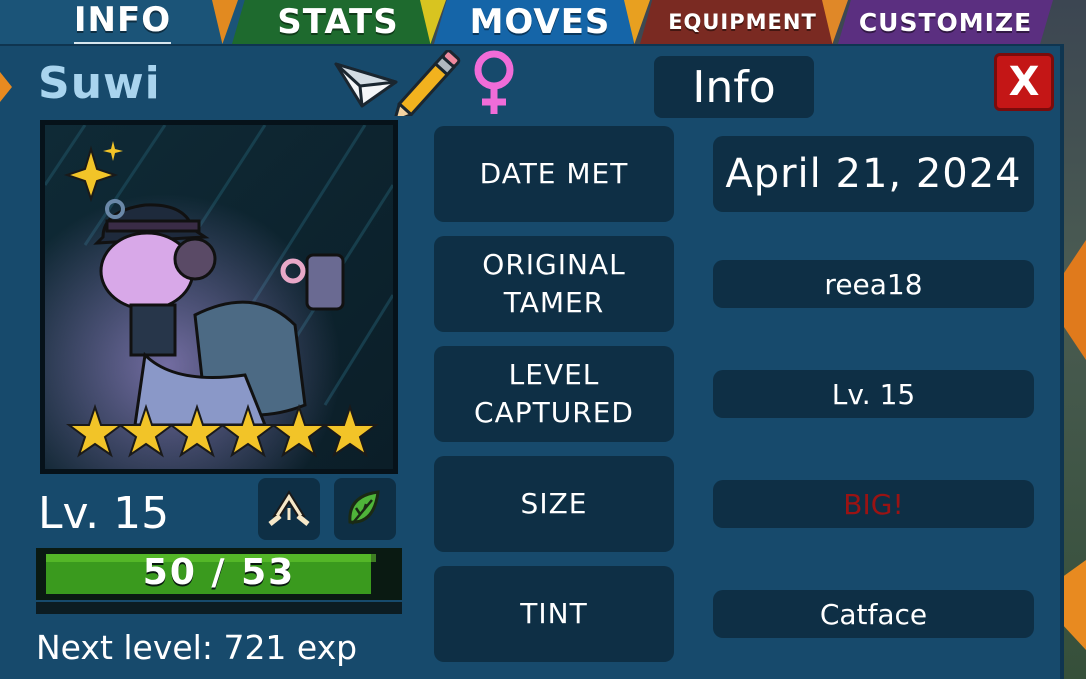  I want to click on tab-info-label: INFO, so click(122, 22).